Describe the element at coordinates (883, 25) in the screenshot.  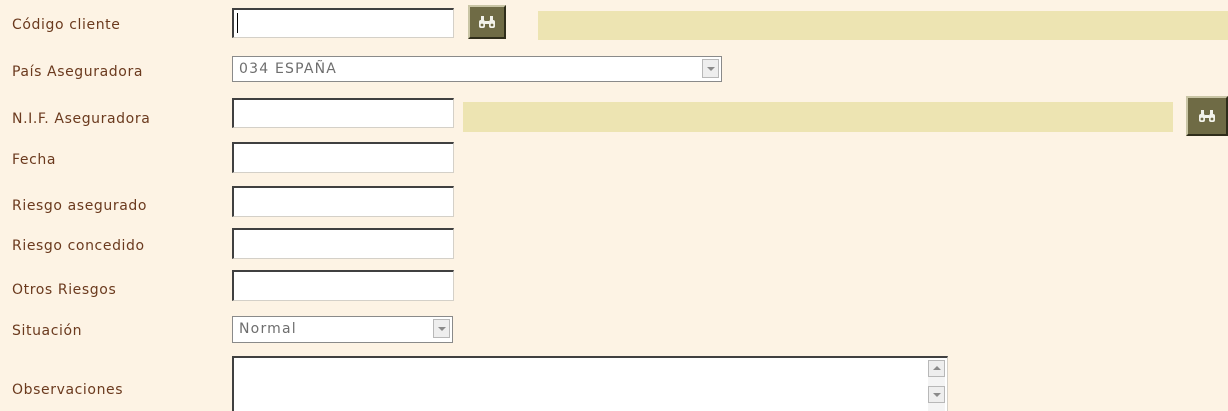
I see `codigo-cliente-description-bar` at that location.